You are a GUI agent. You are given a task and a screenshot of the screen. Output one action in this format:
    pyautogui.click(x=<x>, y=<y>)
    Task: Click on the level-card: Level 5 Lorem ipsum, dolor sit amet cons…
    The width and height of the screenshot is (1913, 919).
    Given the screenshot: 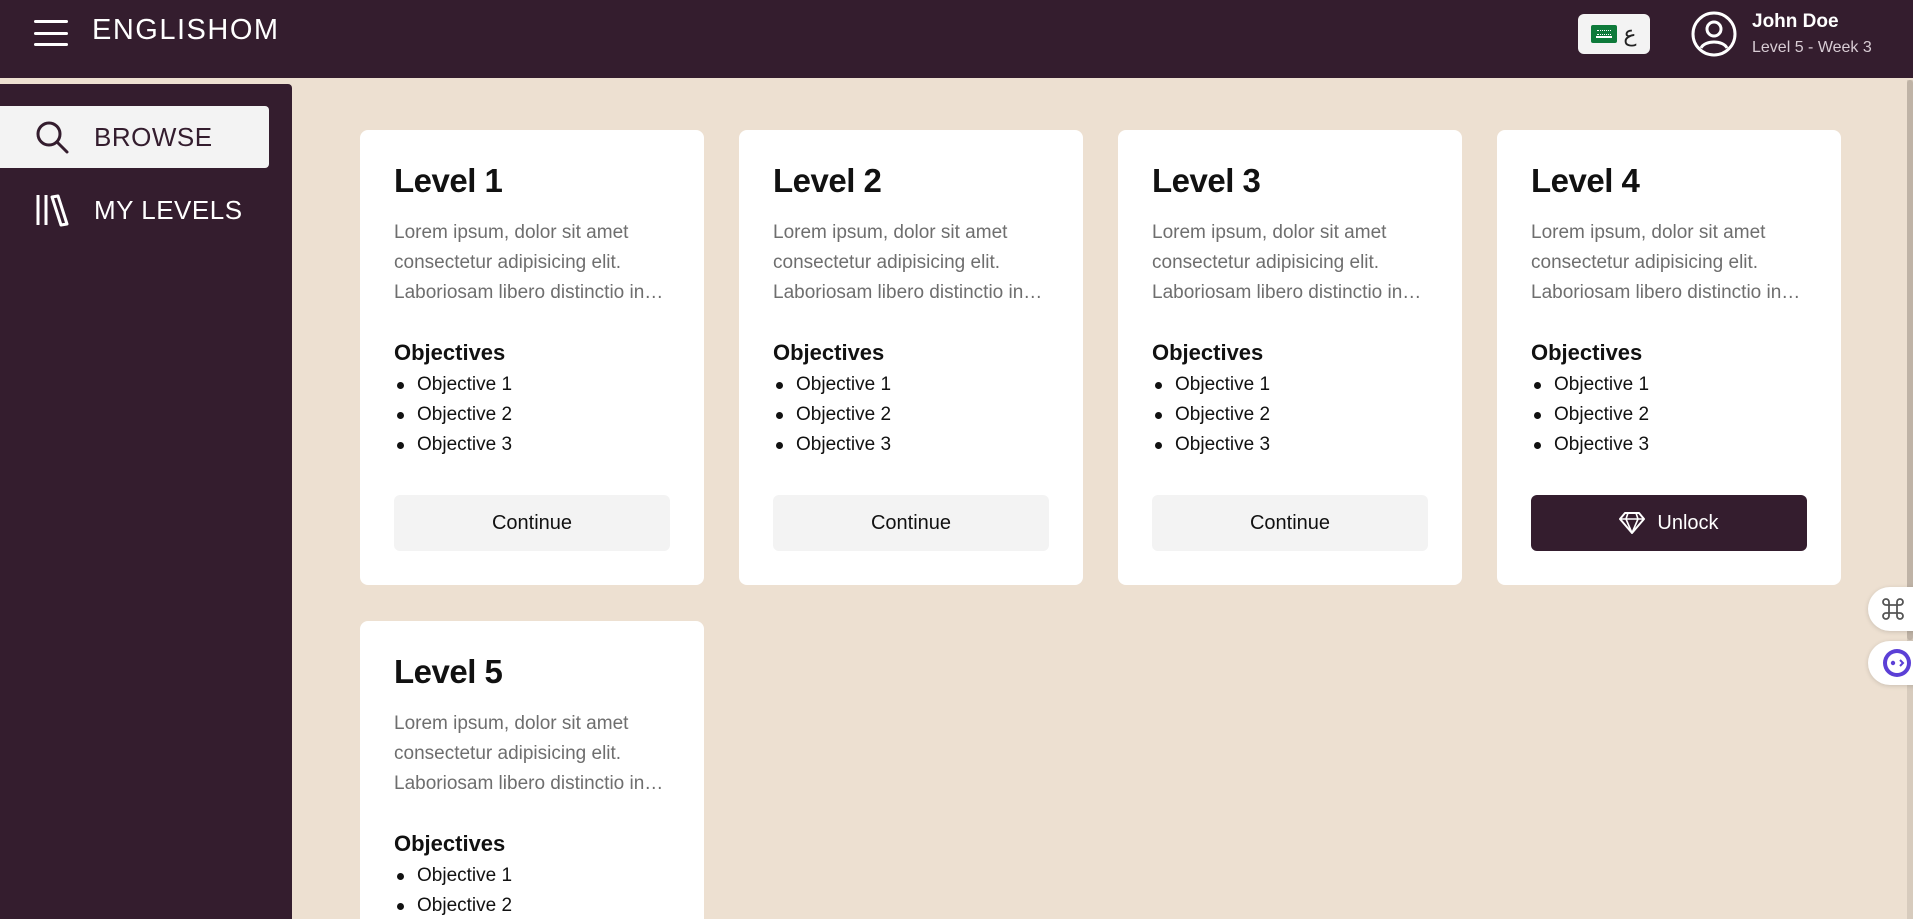 What is the action you would take?
    pyautogui.click(x=532, y=770)
    